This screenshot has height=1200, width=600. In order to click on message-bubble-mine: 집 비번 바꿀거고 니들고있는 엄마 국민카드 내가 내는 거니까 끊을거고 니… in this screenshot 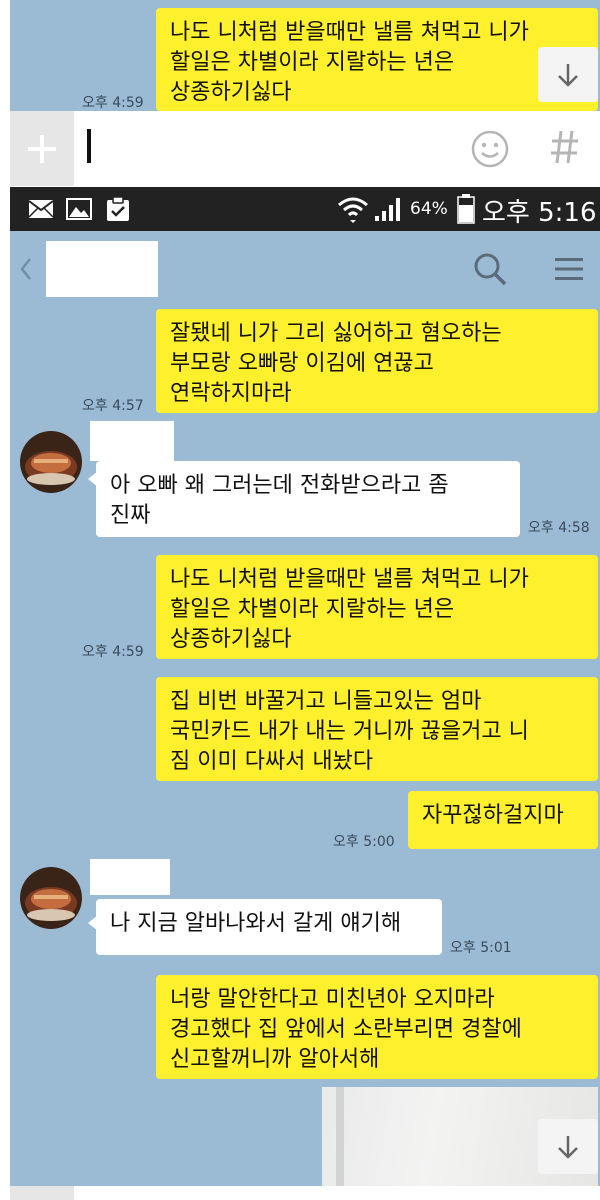, I will do `click(377, 729)`.